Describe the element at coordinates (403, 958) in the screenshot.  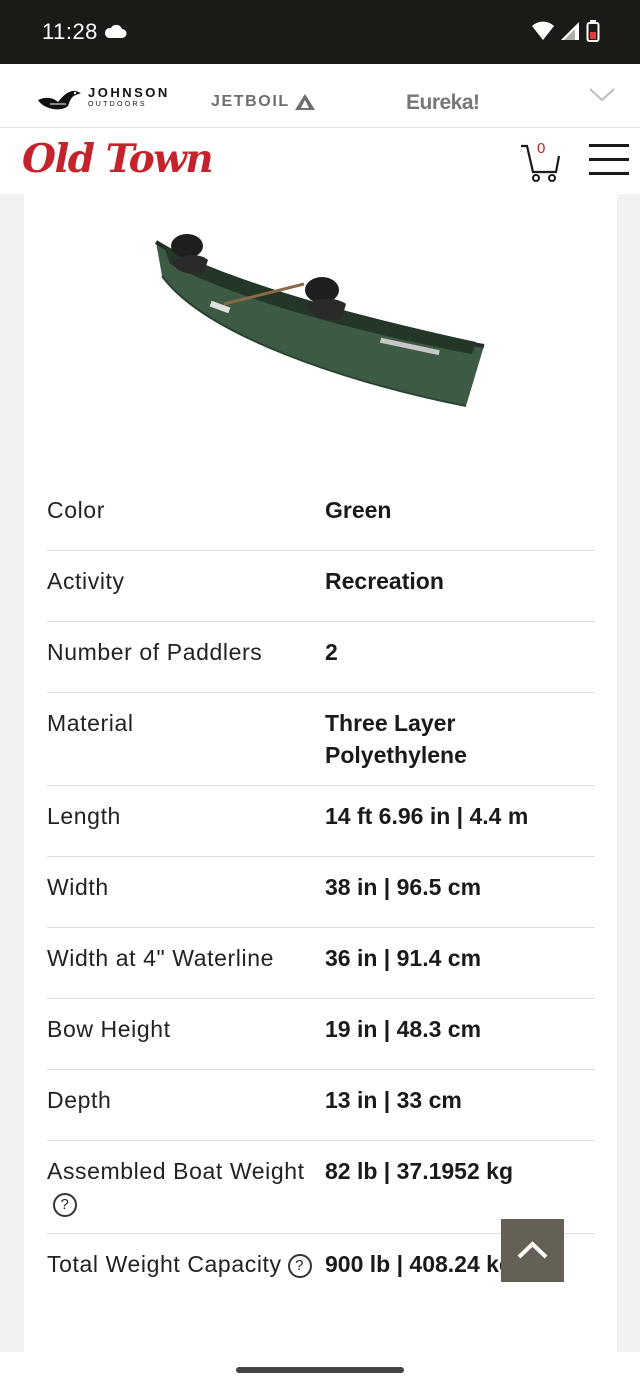
I see `spec-value: 36 in | 91.4 cm` at that location.